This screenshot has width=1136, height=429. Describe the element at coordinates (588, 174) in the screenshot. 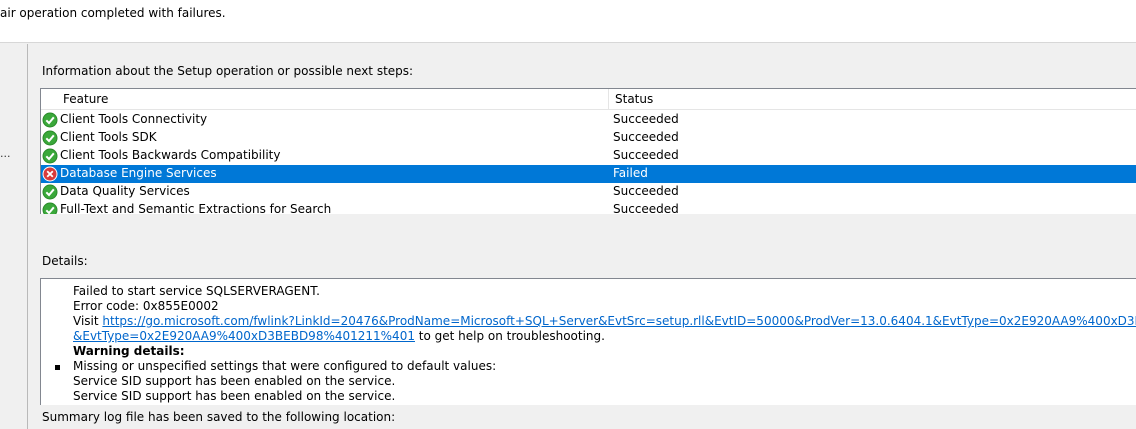

I see `grid-row-selected: Database Engine Services Failed` at that location.